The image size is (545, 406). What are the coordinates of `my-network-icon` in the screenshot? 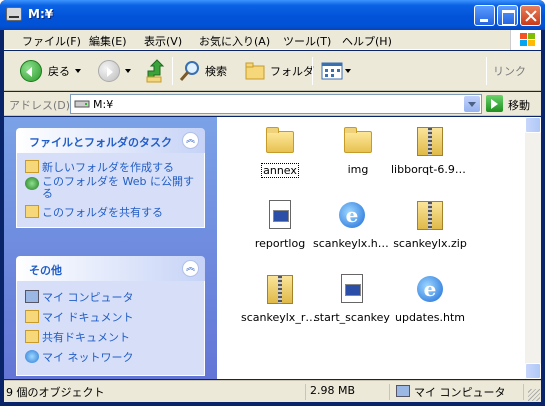 It's located at (32, 356).